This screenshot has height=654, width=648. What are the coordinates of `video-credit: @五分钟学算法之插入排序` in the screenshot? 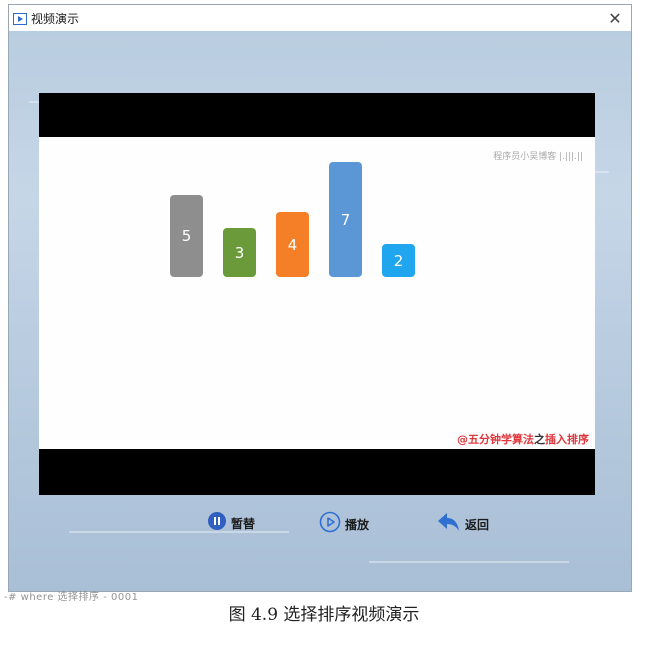 It's located at (523, 439).